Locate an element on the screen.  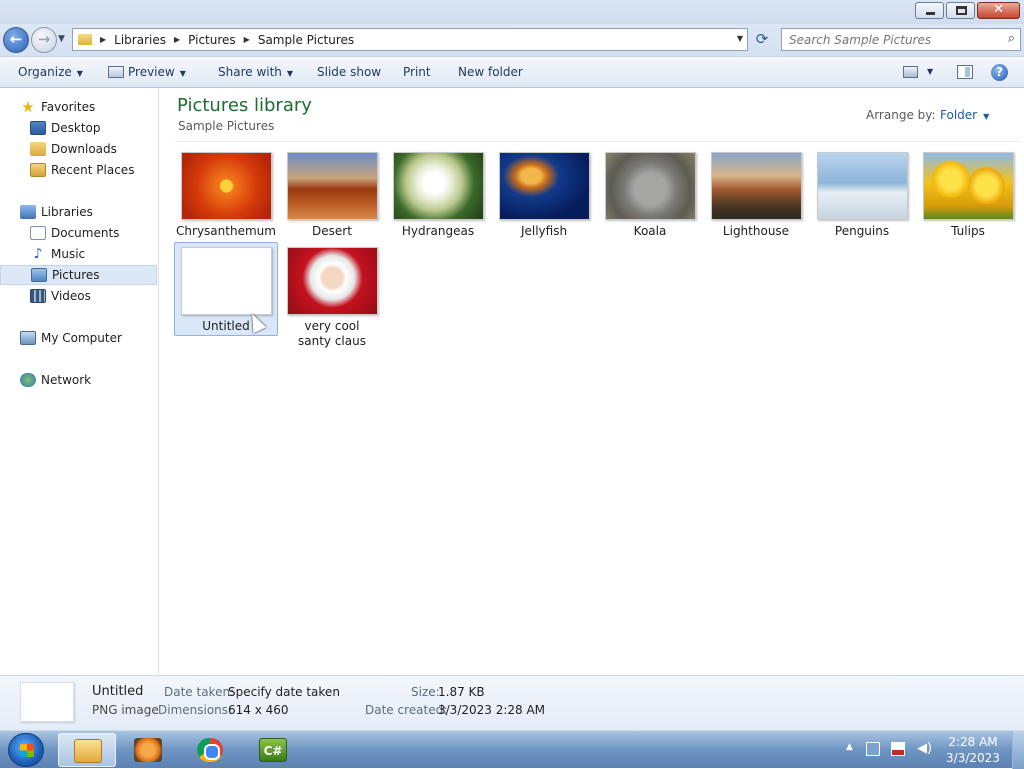
show-desktop-button is located at coordinates (1018, 750).